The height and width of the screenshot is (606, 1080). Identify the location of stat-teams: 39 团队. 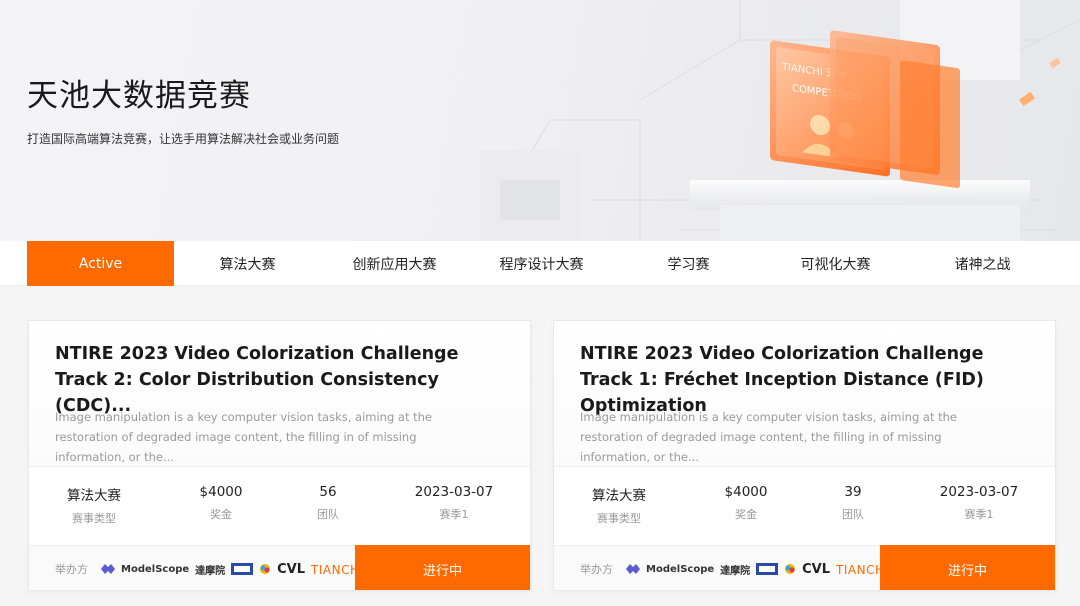
(853, 502).